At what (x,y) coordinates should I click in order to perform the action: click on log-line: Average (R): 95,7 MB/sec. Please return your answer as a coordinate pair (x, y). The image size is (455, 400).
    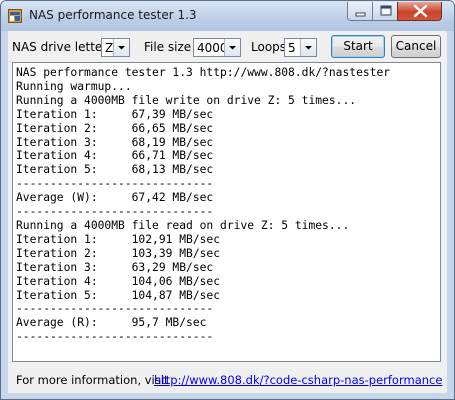
    Looking at the image, I should click on (111, 323).